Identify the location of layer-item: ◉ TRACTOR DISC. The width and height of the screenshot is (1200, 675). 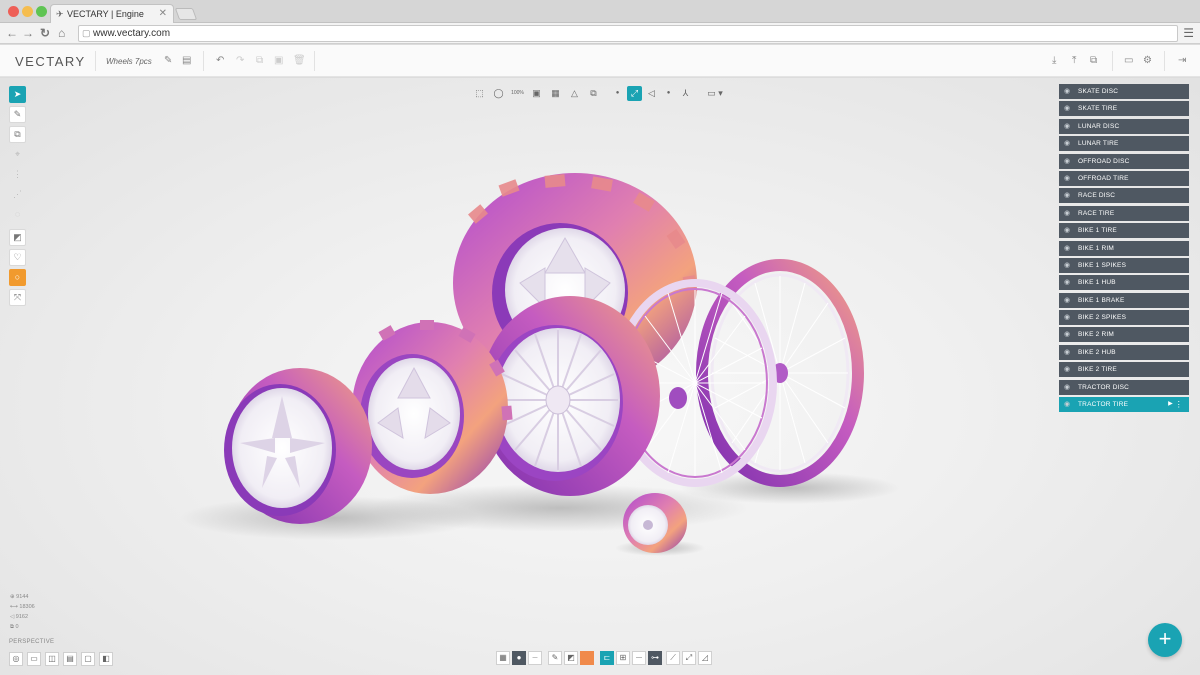
(1124, 387).